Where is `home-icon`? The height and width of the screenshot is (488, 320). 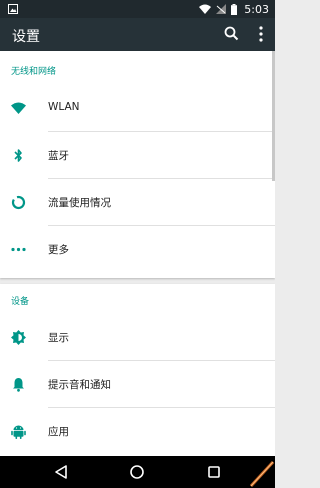 home-icon is located at coordinates (137, 472).